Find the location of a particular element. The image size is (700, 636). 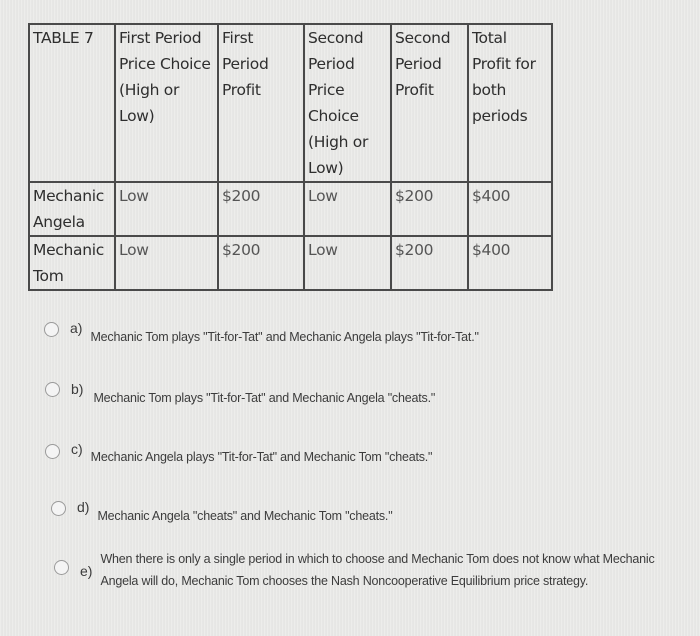

radio-button-b is located at coordinates (52, 389).